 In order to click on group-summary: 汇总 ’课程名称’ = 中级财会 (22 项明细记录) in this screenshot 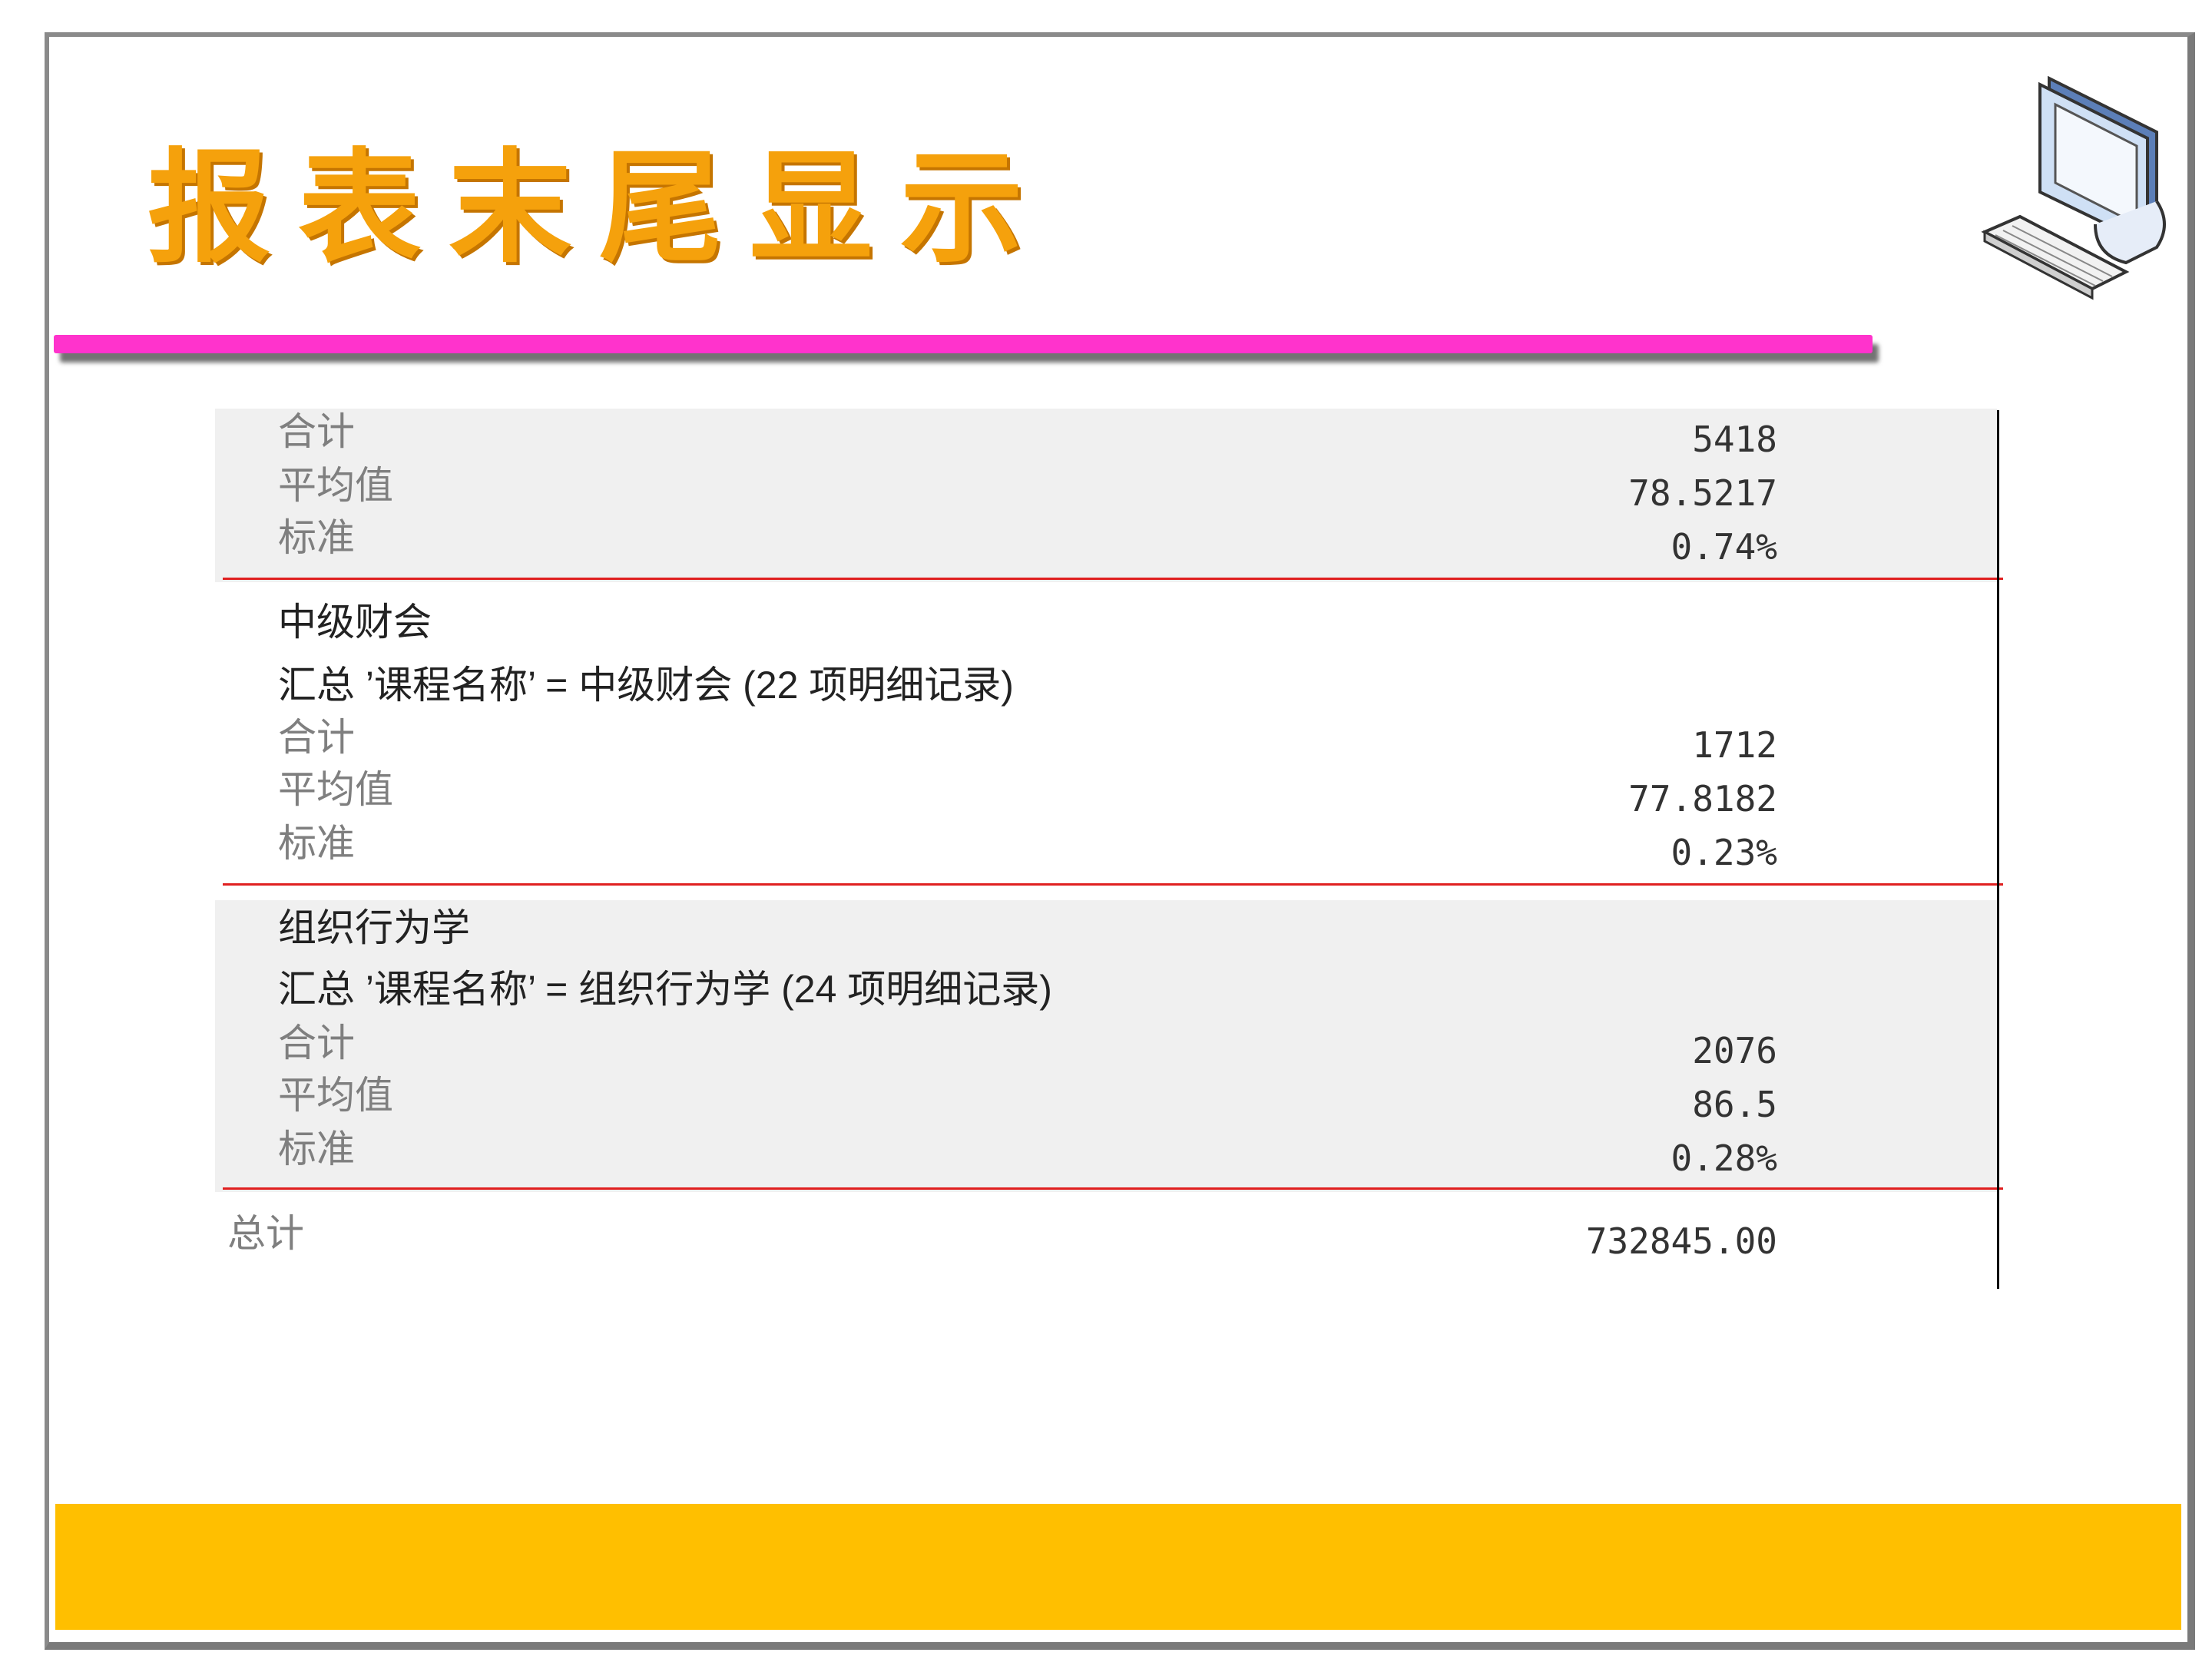, I will do `click(646, 685)`.